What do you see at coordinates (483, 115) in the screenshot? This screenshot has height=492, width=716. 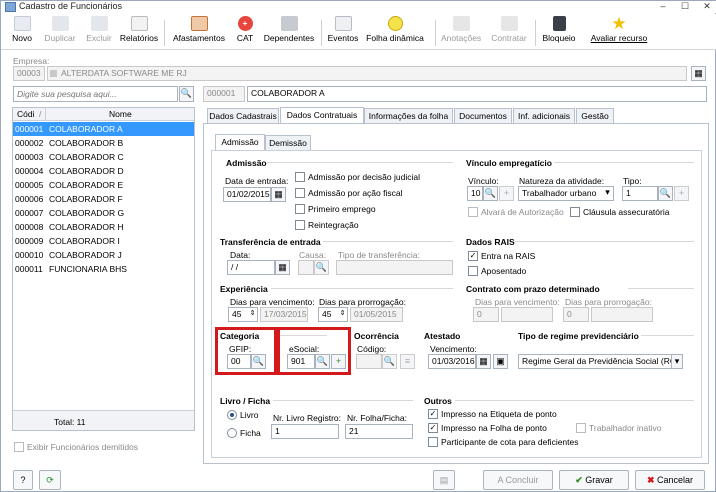 I see `tab-3: Documentos` at bounding box center [483, 115].